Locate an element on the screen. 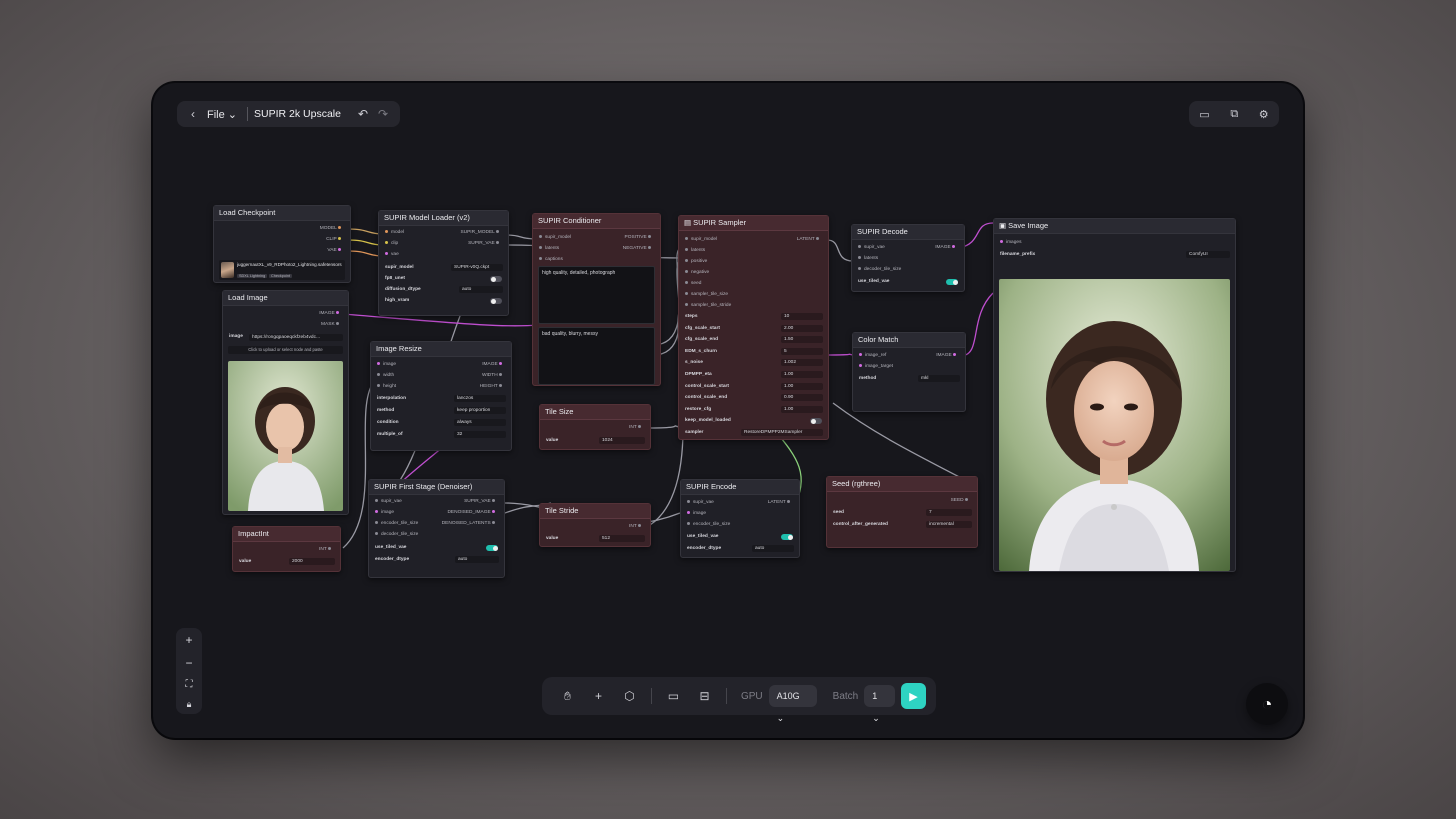 The height and width of the screenshot is (819, 1456). output-seed: SEED is located at coordinates (961, 500).